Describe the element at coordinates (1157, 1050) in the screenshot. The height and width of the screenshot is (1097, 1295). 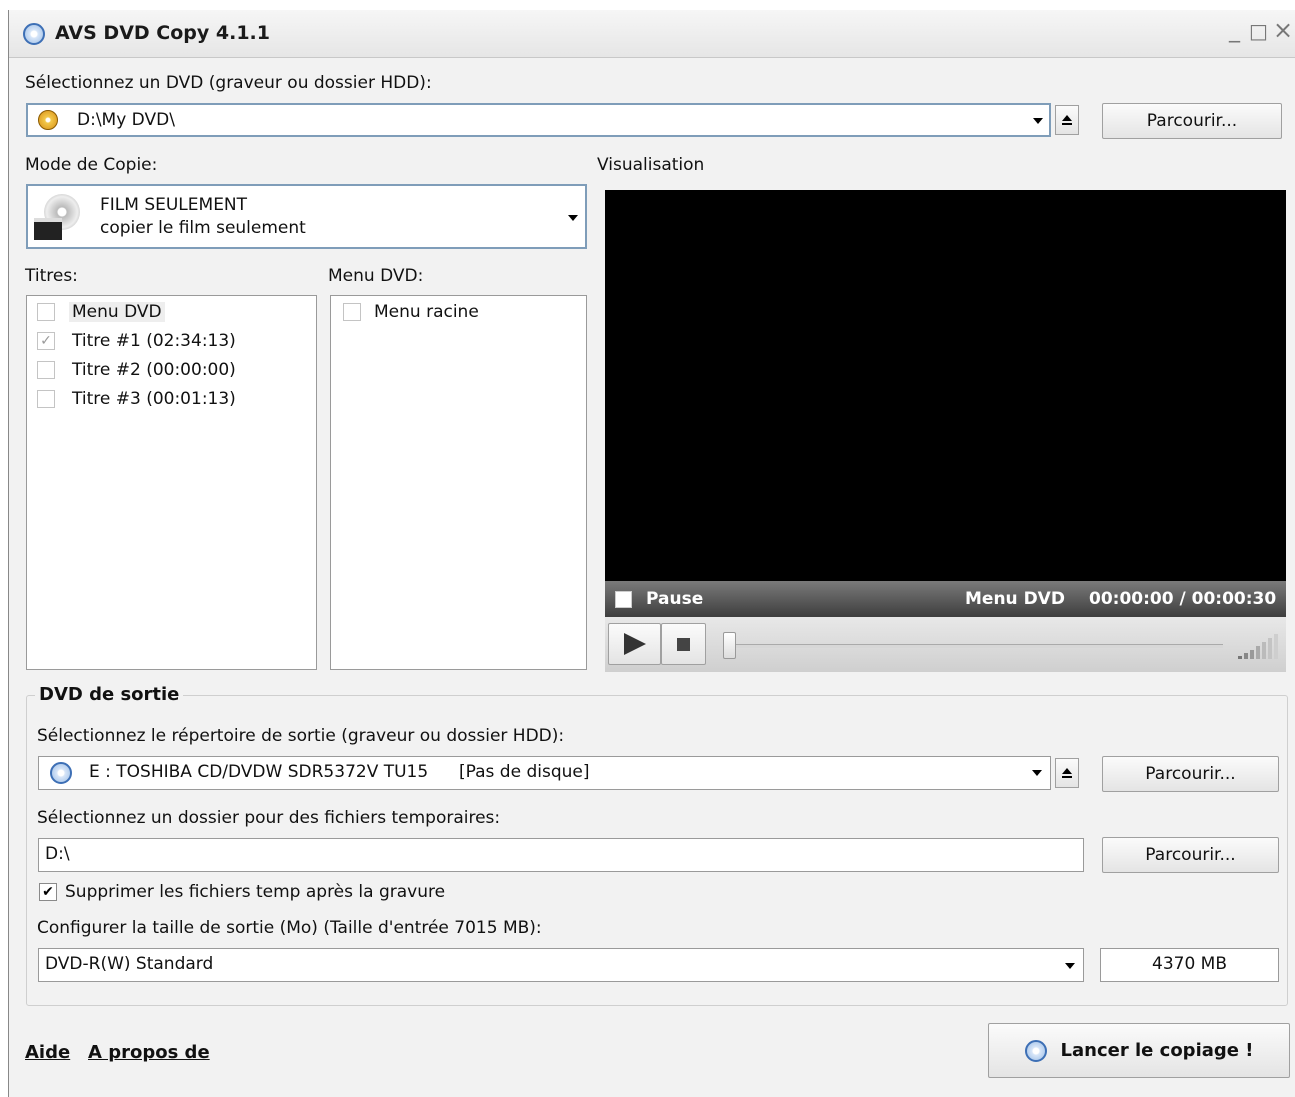
I see `start-copy-label: Lancer le copiage !` at that location.